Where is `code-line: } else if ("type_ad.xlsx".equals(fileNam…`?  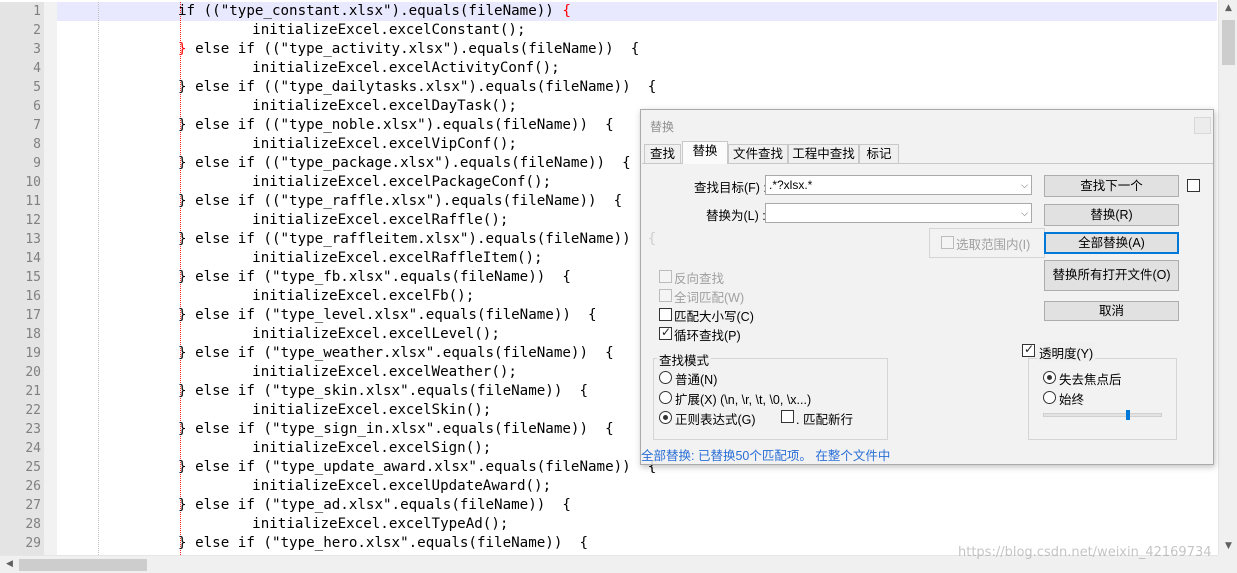 code-line: } else if ("type_ad.xlsx".equals(fileNam… is located at coordinates (374, 505).